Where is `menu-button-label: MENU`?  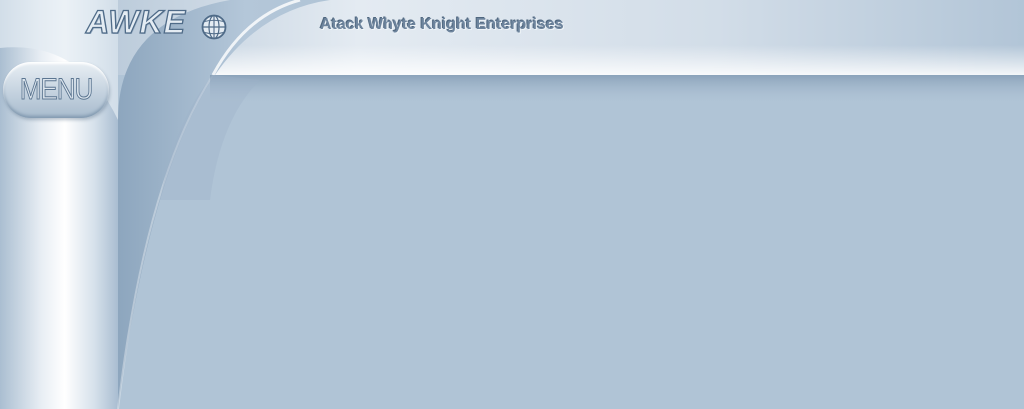
menu-button-label: MENU is located at coordinates (56, 89).